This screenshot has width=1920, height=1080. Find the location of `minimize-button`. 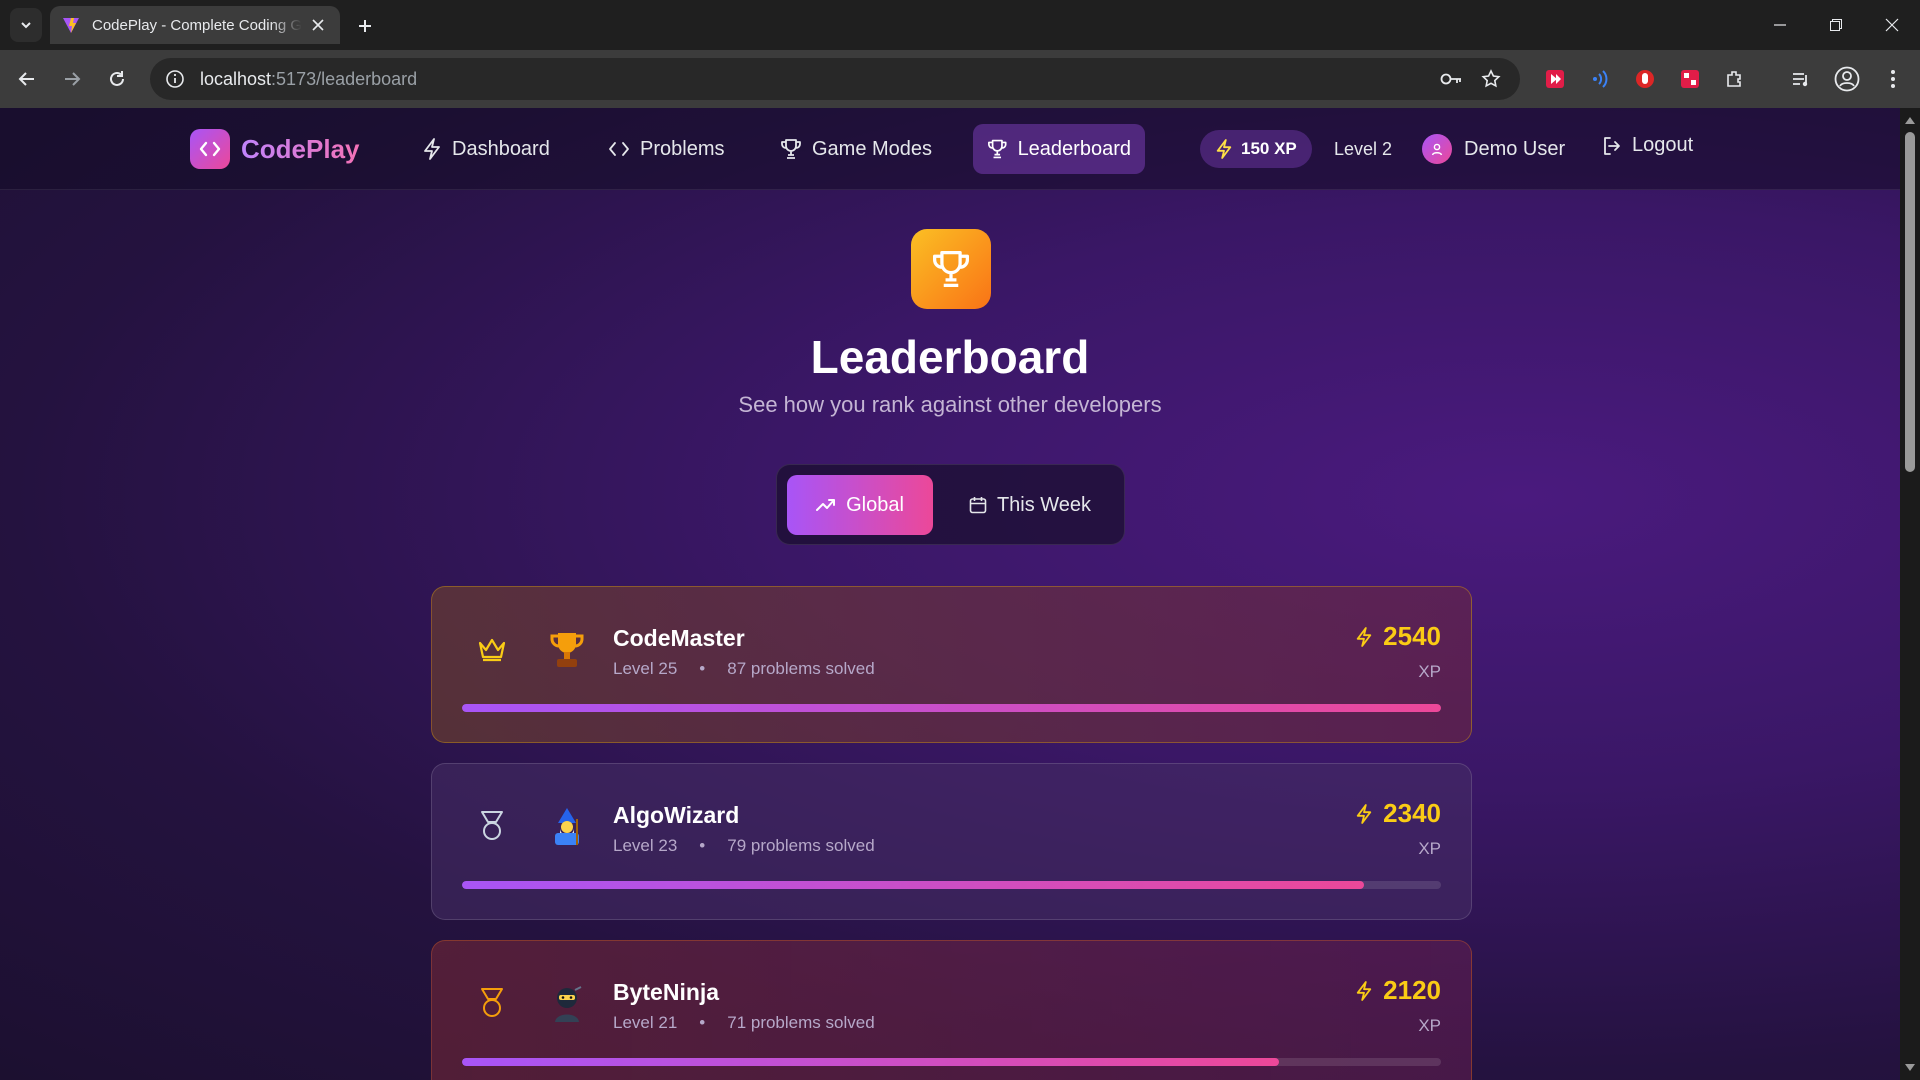

minimize-button is located at coordinates (1780, 25).